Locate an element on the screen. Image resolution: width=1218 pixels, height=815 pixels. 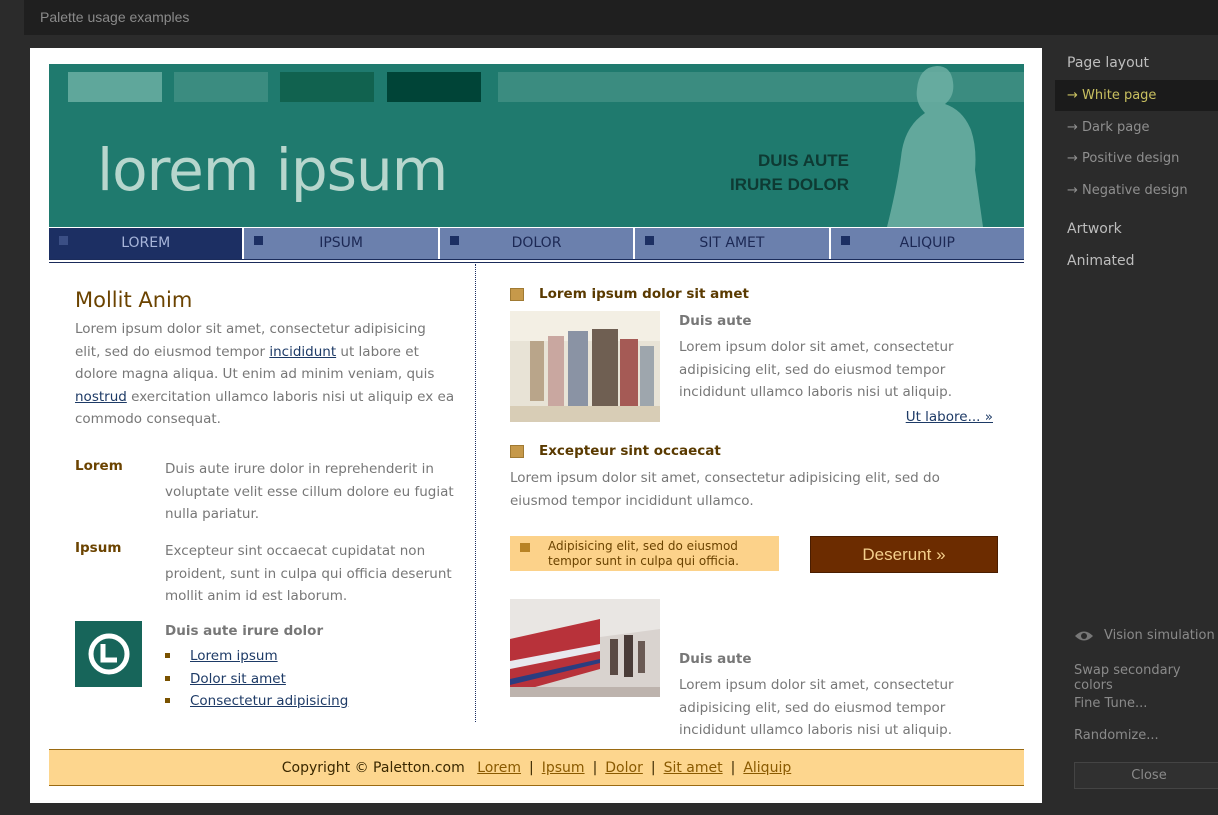
logo is located at coordinates (108, 654).